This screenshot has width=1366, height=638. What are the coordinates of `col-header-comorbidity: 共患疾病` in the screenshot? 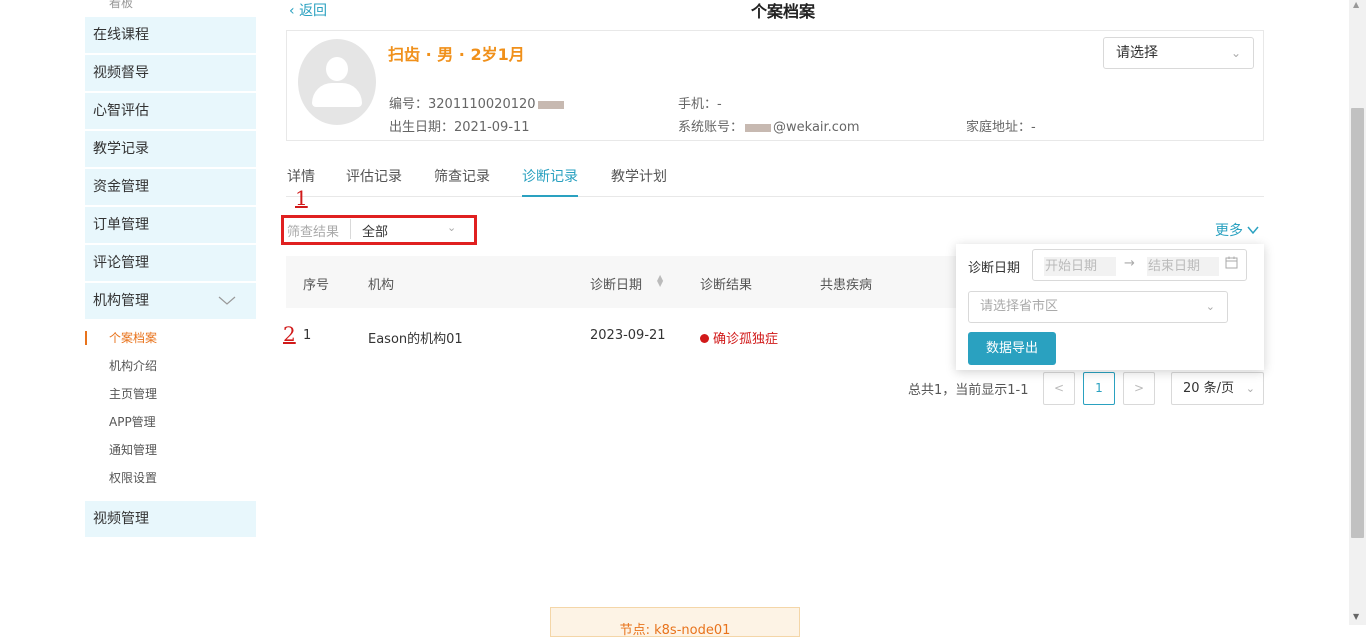 It's located at (846, 285).